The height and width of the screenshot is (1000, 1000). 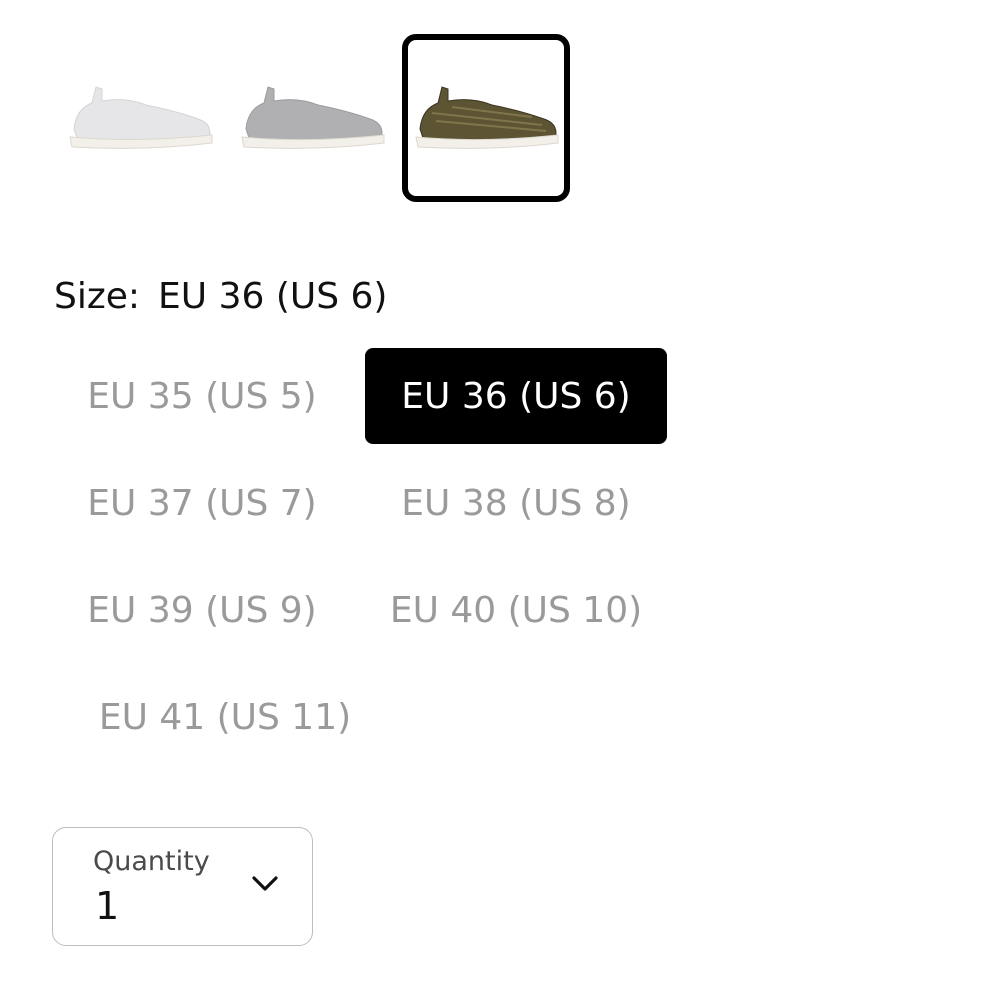 I want to click on size-option-eu40: EU 40 (US 10), so click(x=516, y=610).